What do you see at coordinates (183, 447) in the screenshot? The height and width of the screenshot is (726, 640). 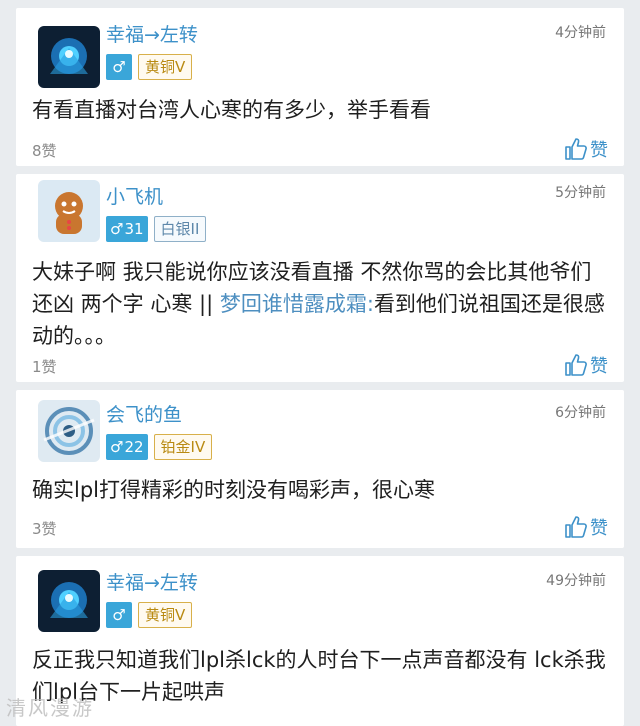 I see `rank-badge: 铂金IV` at bounding box center [183, 447].